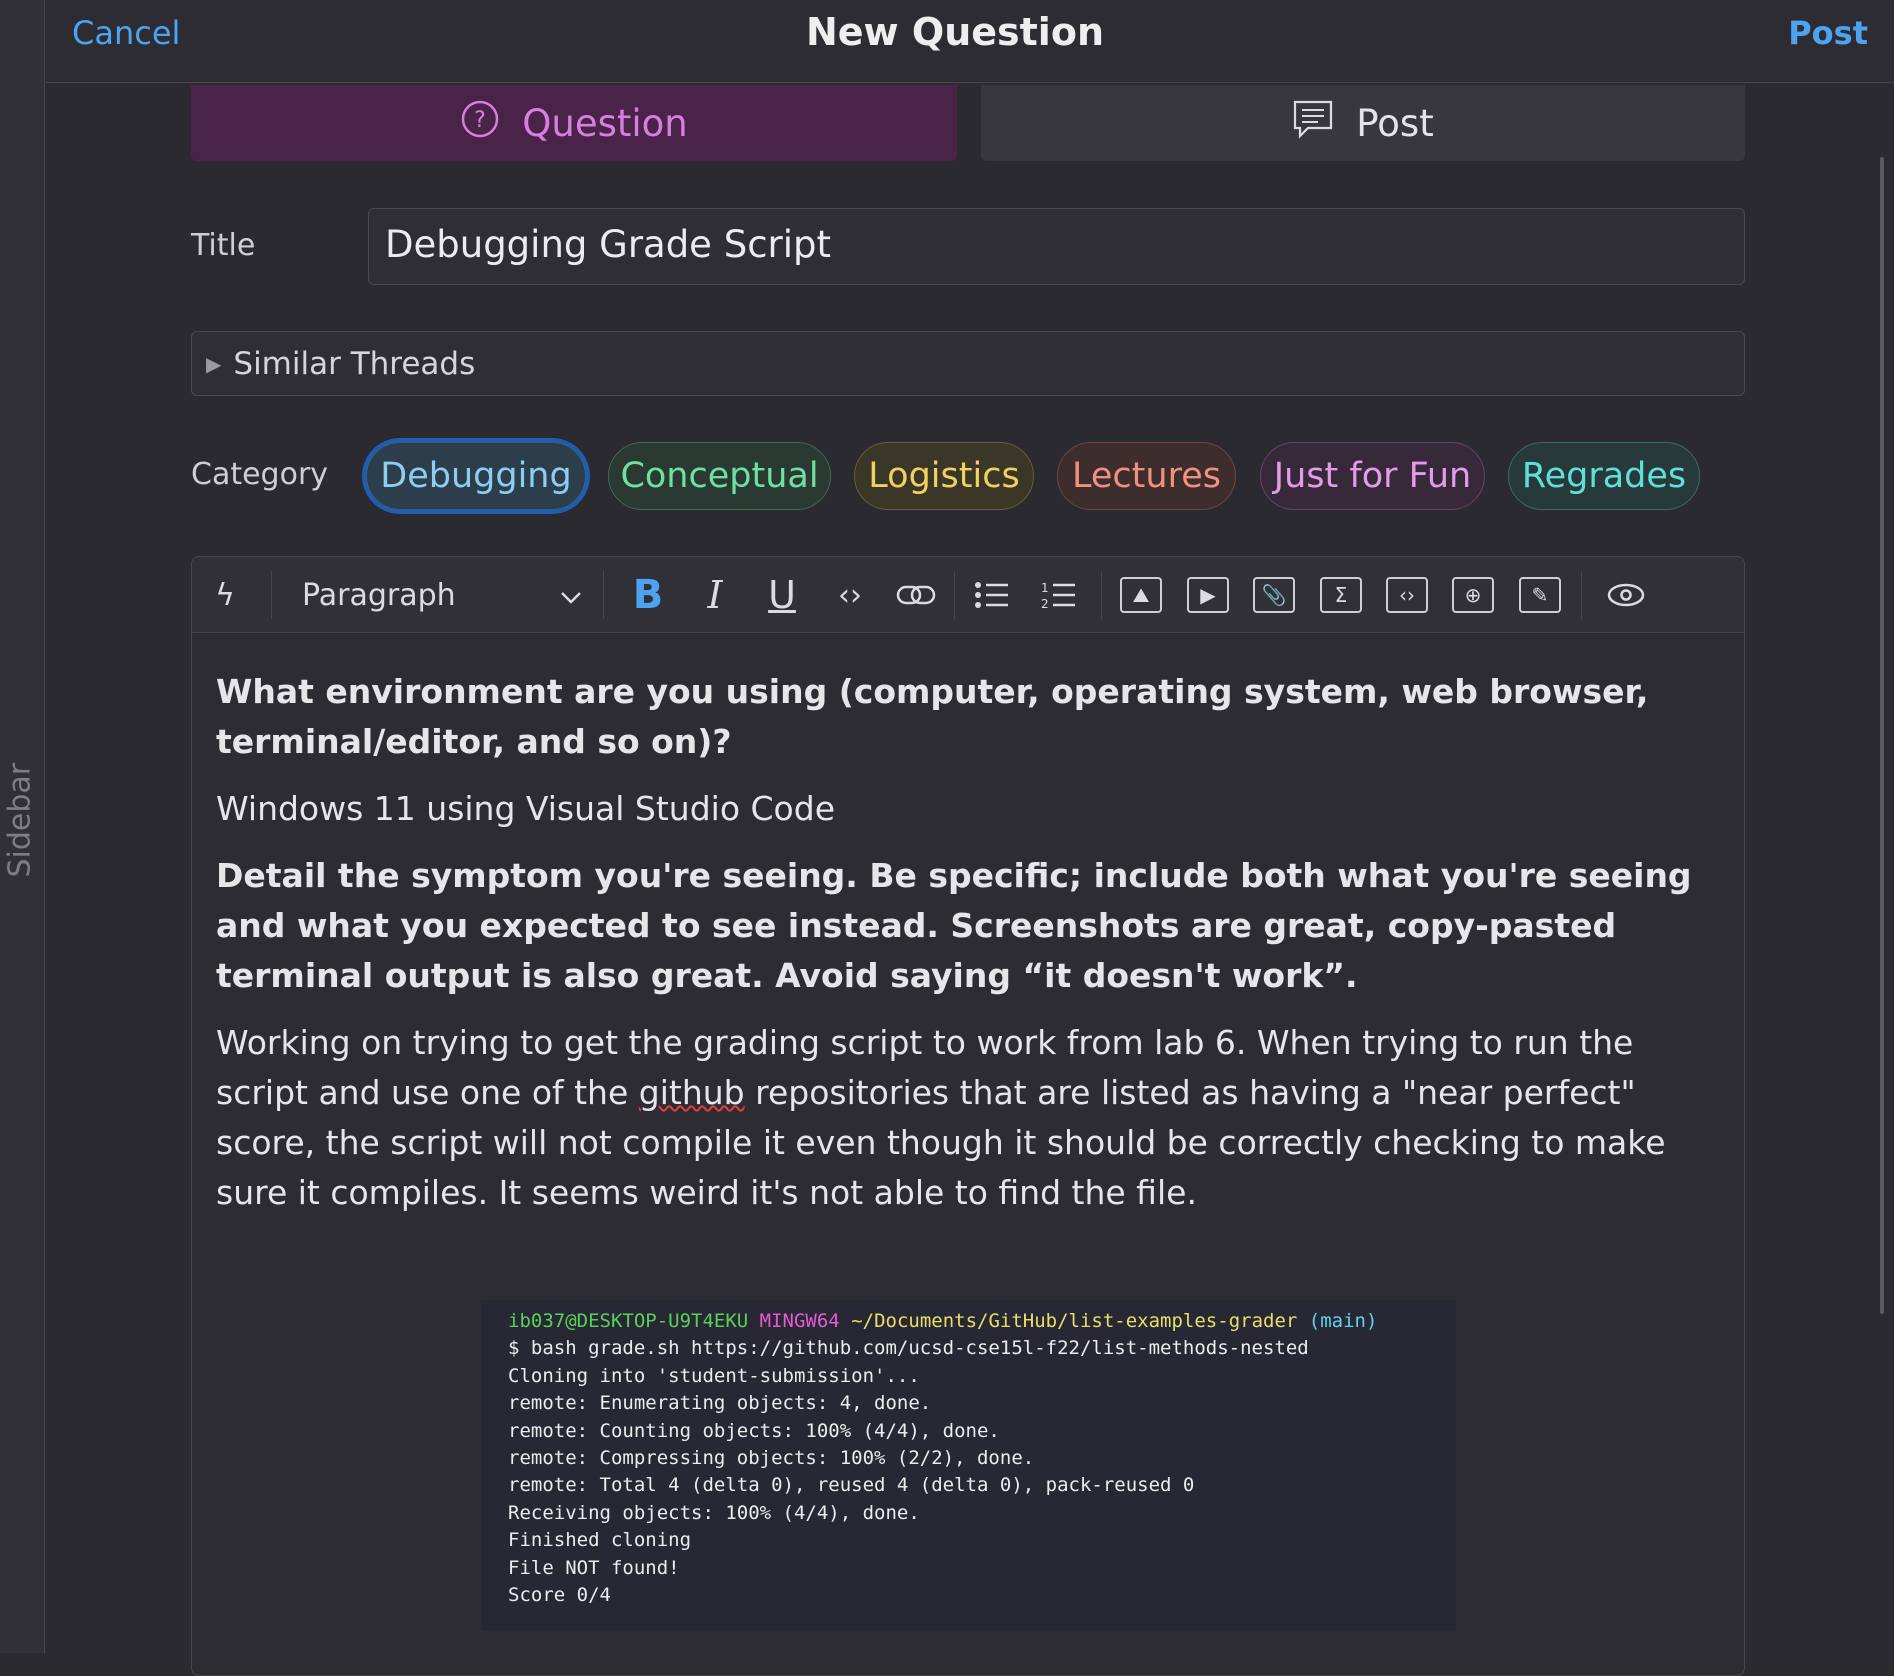  What do you see at coordinates (1313, 123) in the screenshot?
I see `comment-lines-icon` at bounding box center [1313, 123].